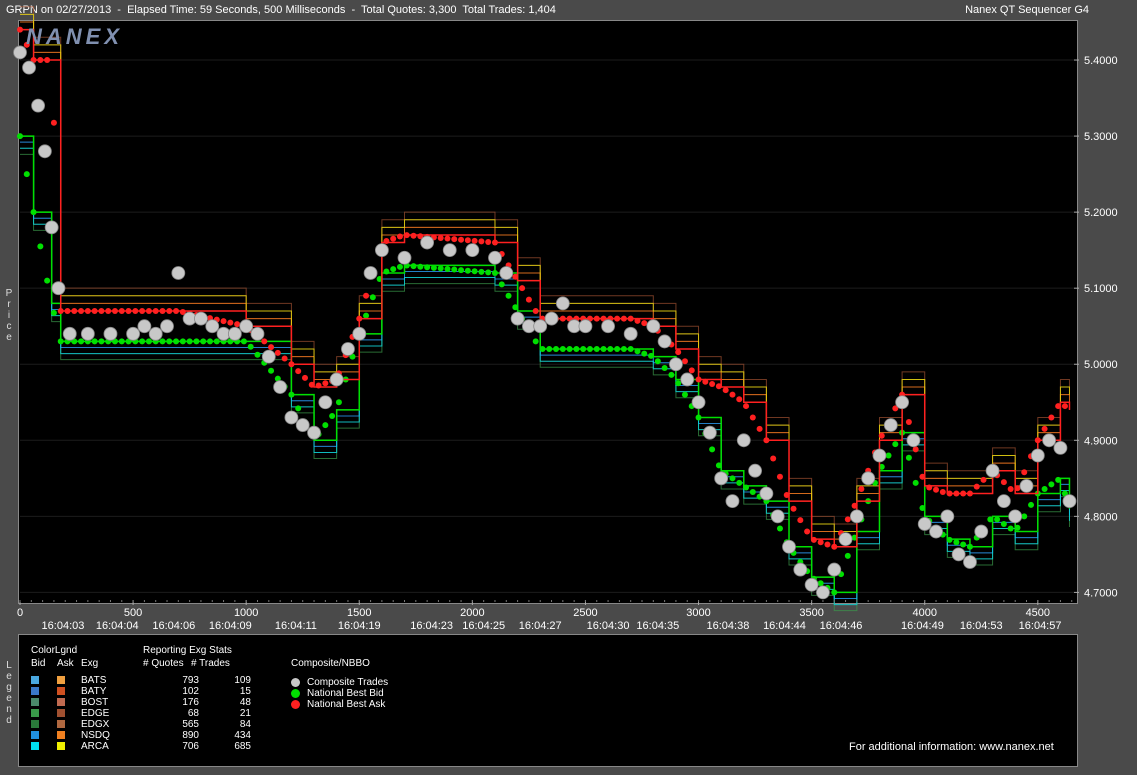  Describe the element at coordinates (95, 724) in the screenshot. I see `exchange-name: EDGX` at that location.